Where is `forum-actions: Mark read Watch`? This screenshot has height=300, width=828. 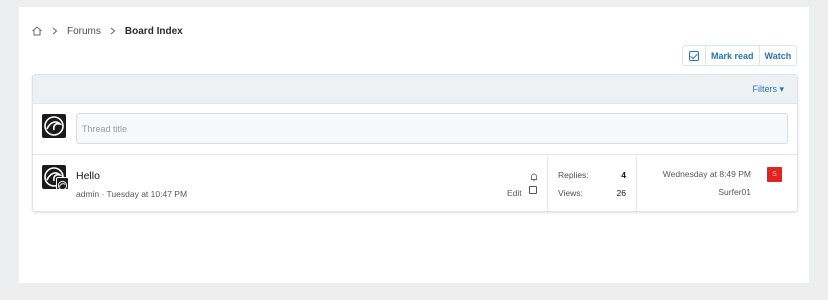 forum-actions: Mark read Watch is located at coordinates (740, 55).